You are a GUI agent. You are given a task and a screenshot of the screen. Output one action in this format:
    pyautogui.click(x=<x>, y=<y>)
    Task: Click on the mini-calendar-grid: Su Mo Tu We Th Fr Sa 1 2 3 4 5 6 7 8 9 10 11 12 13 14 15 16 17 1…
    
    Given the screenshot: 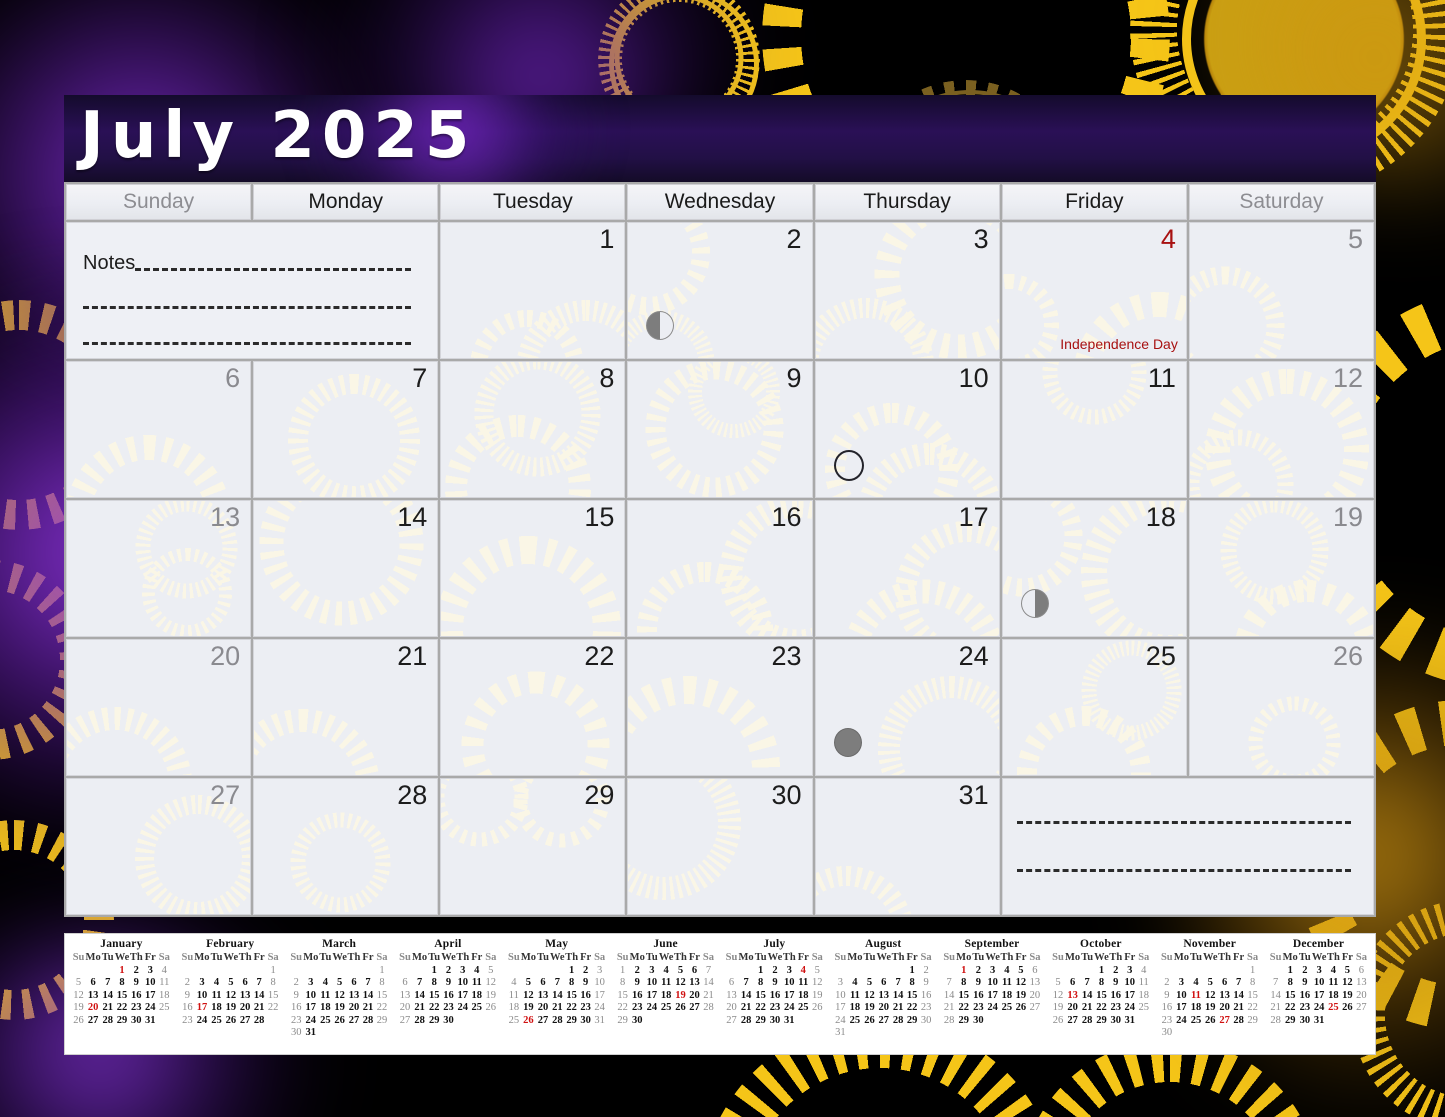 What is the action you would take?
    pyautogui.click(x=448, y=989)
    